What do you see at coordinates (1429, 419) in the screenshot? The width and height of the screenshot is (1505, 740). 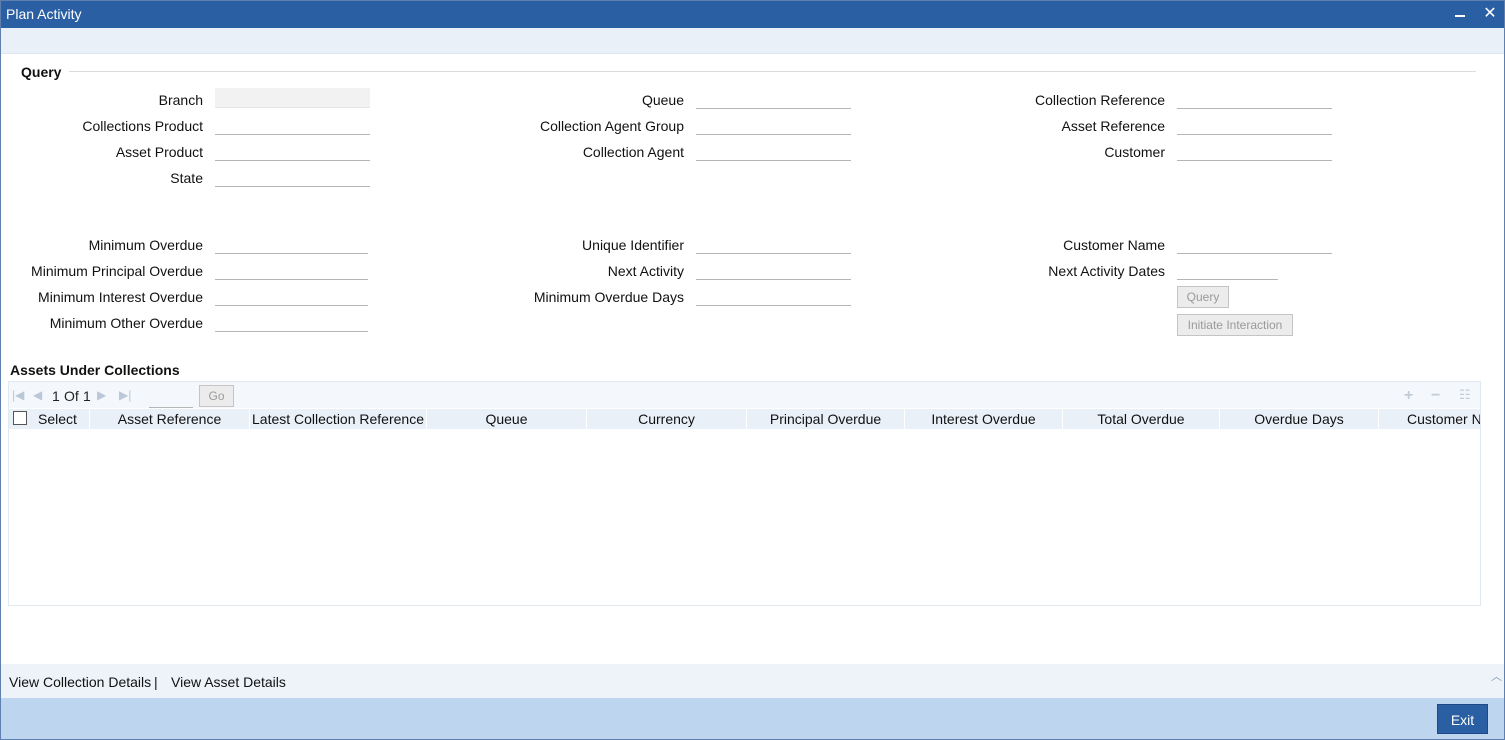 I see `col-customer-name: Customer Na` at bounding box center [1429, 419].